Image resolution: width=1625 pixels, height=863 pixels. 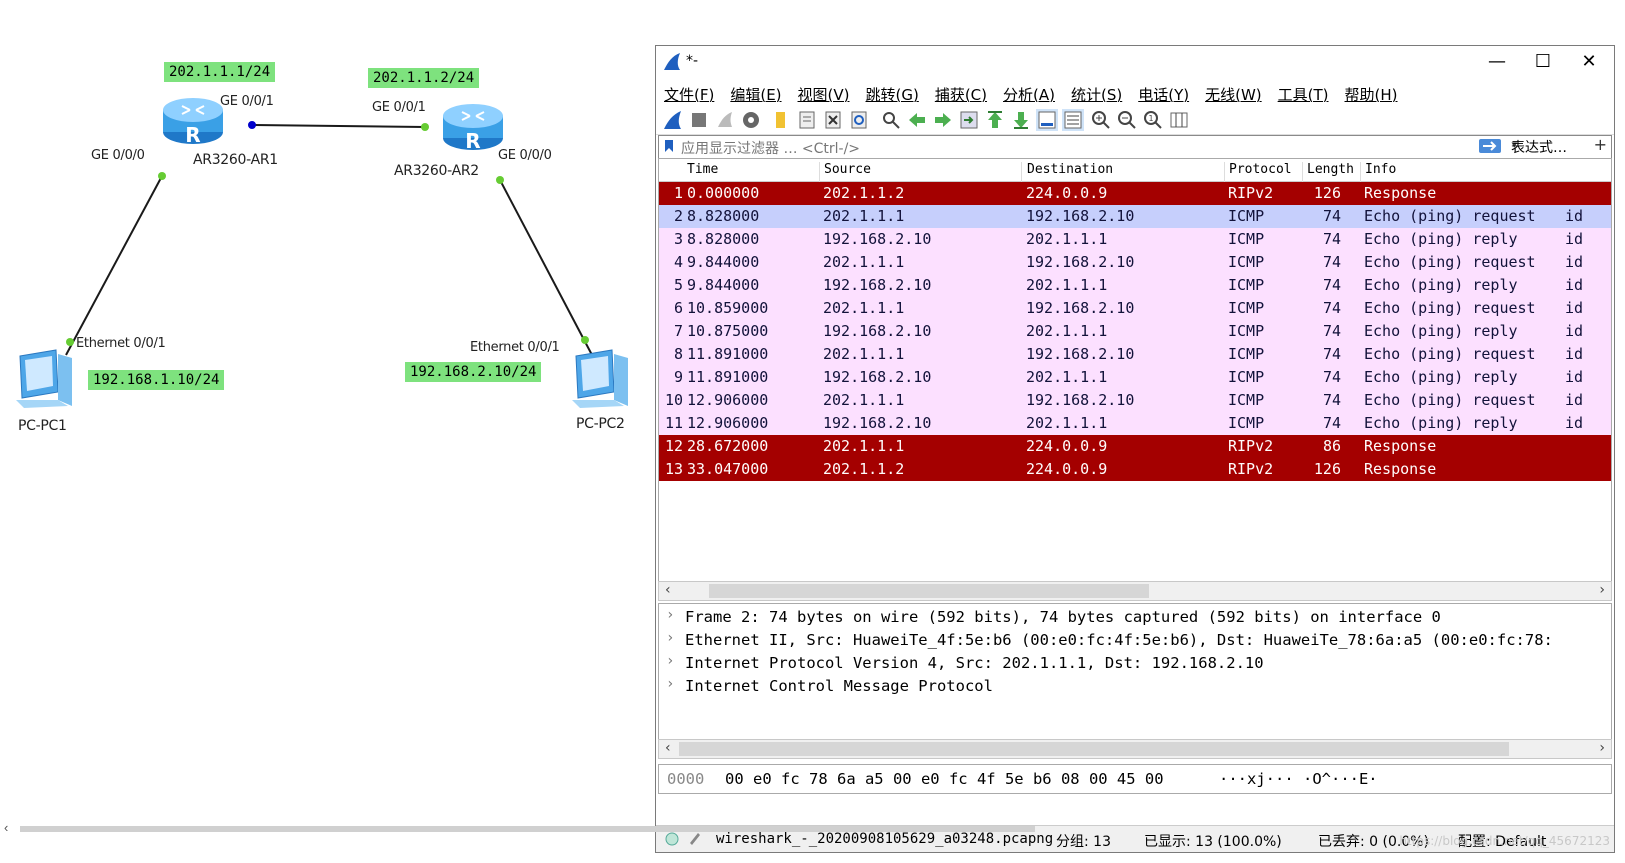 I want to click on menu-view: 视图(V), so click(x=824, y=92).